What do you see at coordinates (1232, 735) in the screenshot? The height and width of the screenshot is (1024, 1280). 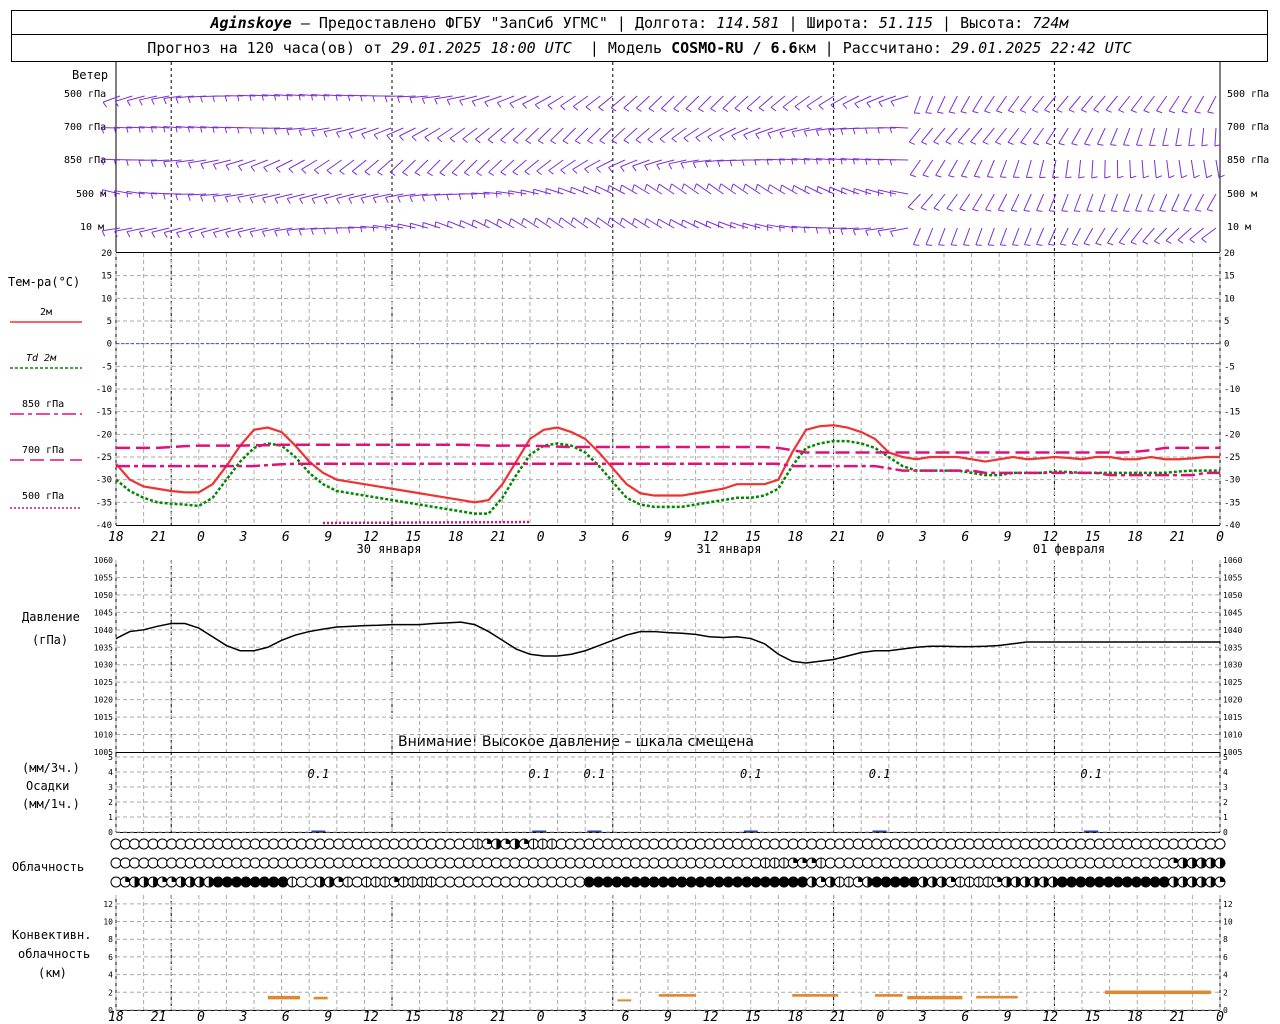 I see `pressure-ytick-right: 1010` at bounding box center [1232, 735].